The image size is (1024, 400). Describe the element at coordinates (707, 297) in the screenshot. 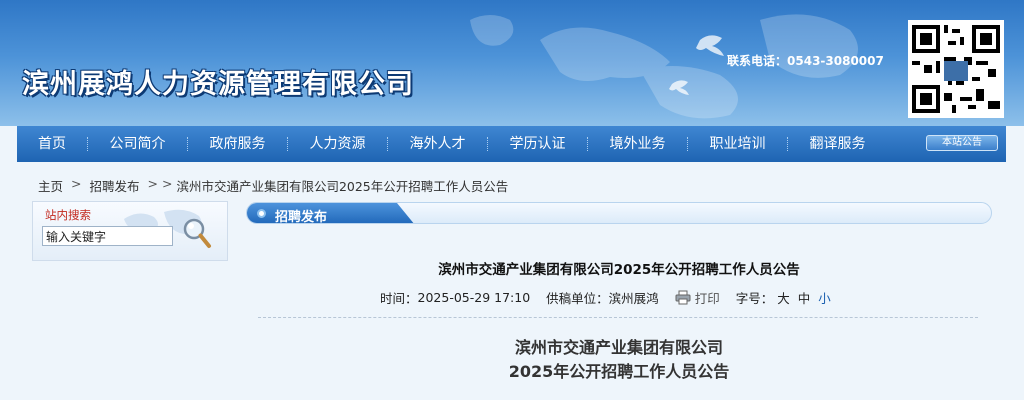

I see `print-button: 打印` at that location.